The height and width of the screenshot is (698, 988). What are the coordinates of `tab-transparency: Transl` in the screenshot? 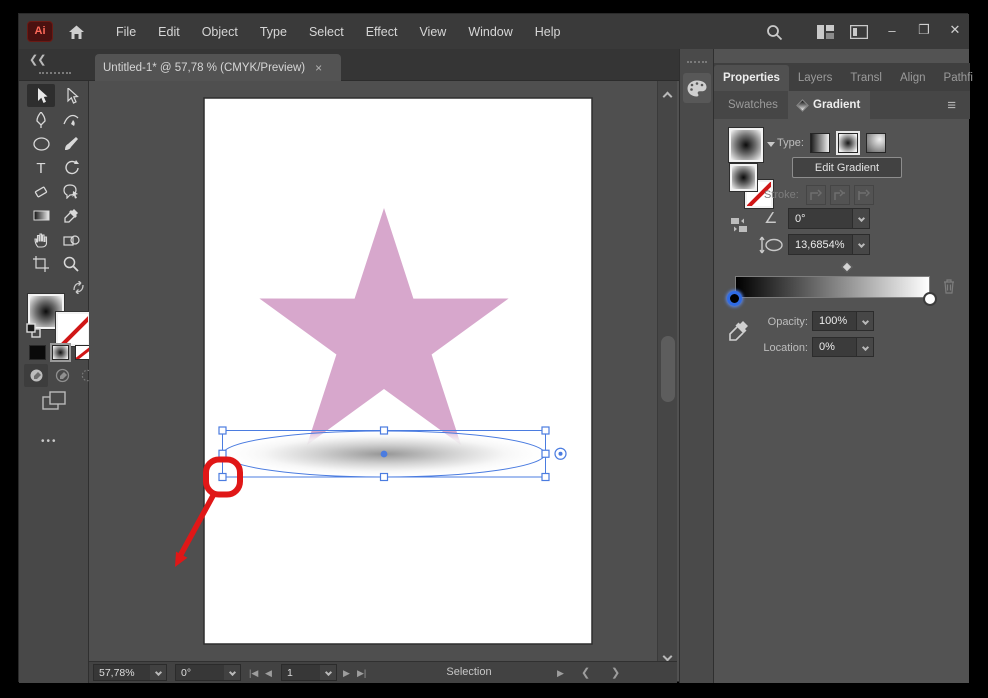 It's located at (866, 78).